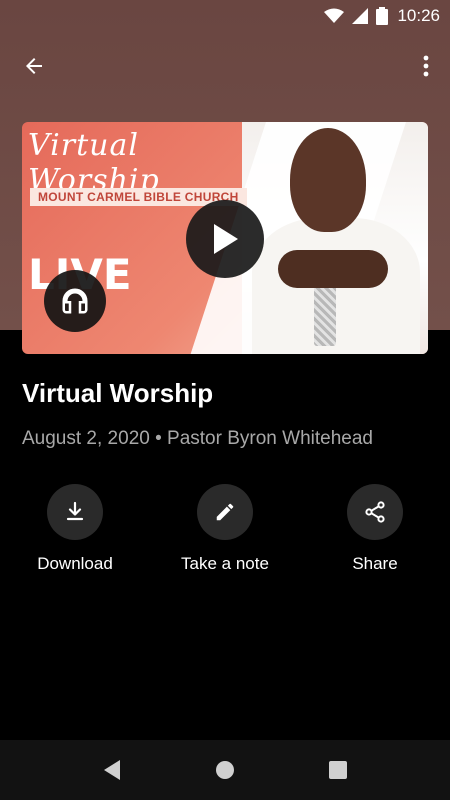 This screenshot has height=800, width=450. I want to click on status-bar: 10:26, so click(225, 16).